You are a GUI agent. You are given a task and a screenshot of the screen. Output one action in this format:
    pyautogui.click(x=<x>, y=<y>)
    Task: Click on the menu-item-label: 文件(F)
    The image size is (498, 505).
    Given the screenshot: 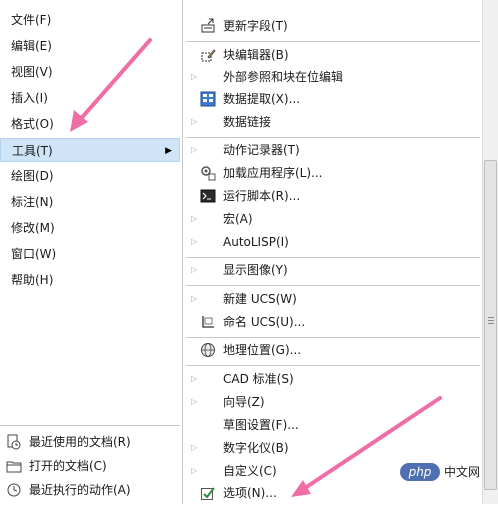 What is the action you would take?
    pyautogui.click(x=31, y=20)
    